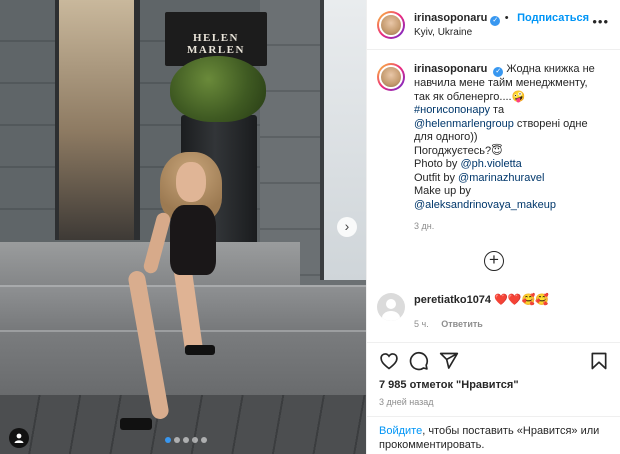 The height and width of the screenshot is (454, 620). I want to click on hashtag-link: #ногисопонару, so click(452, 110).